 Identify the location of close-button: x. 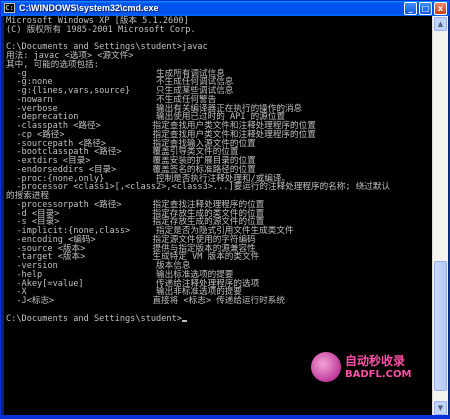
(440, 8).